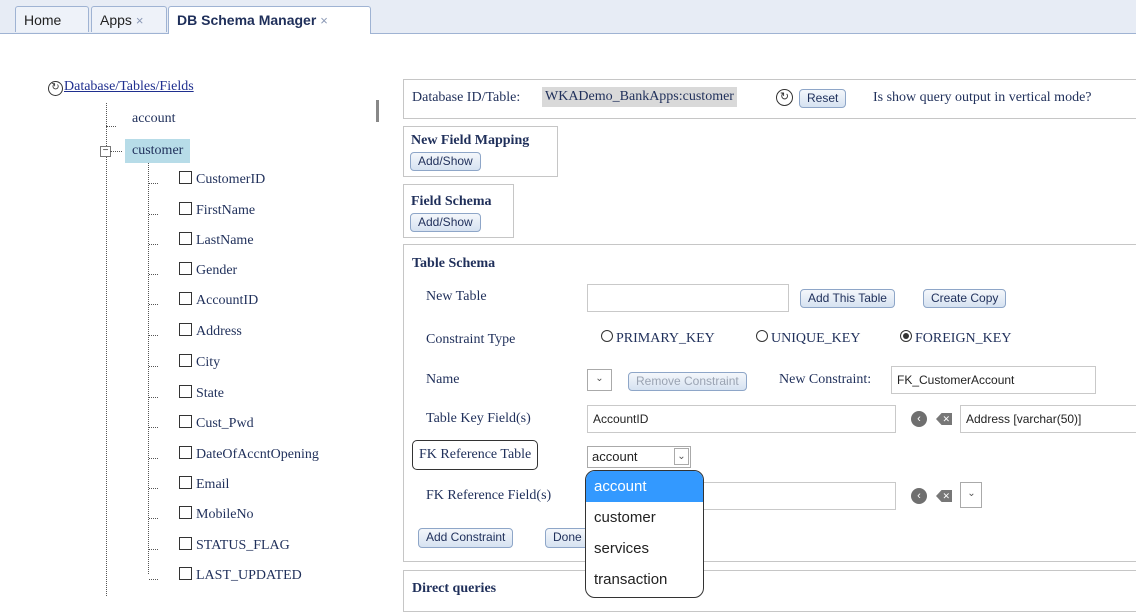  I want to click on radio-unique-key-control, so click(762, 336).